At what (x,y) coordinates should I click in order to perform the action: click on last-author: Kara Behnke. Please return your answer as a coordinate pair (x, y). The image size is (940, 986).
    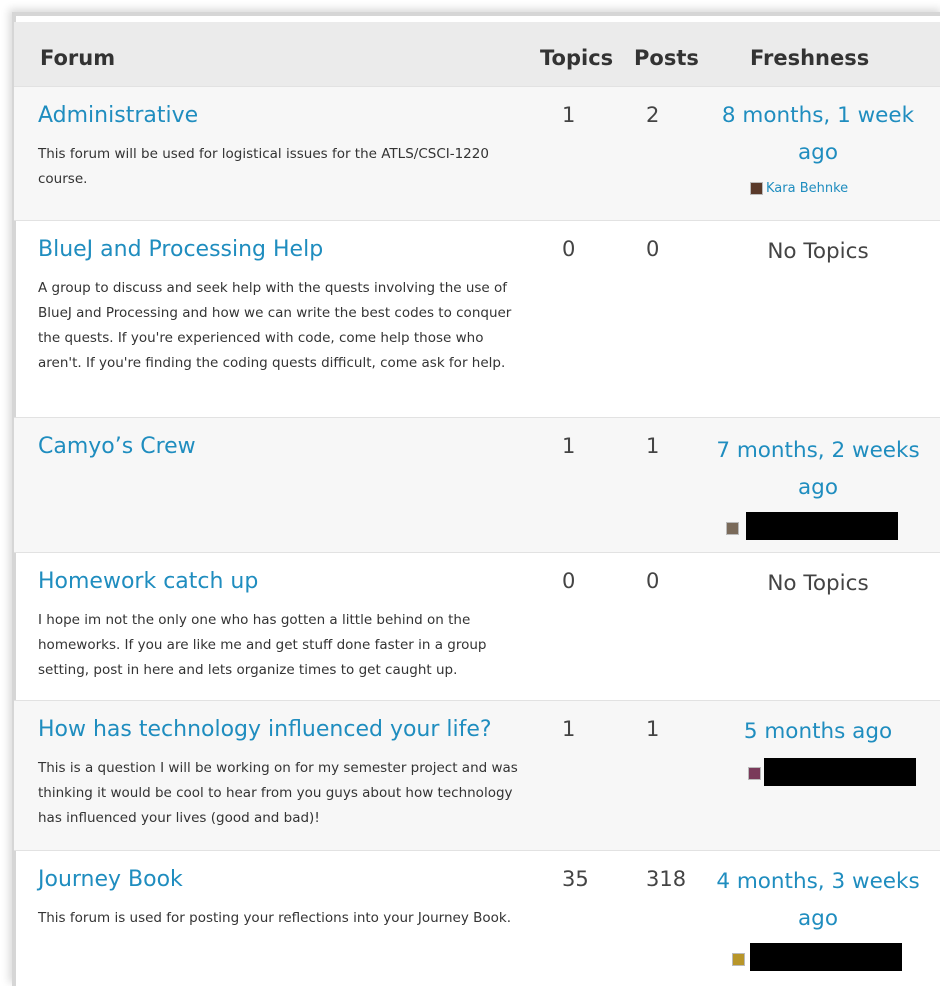
    Looking at the image, I should click on (799, 188).